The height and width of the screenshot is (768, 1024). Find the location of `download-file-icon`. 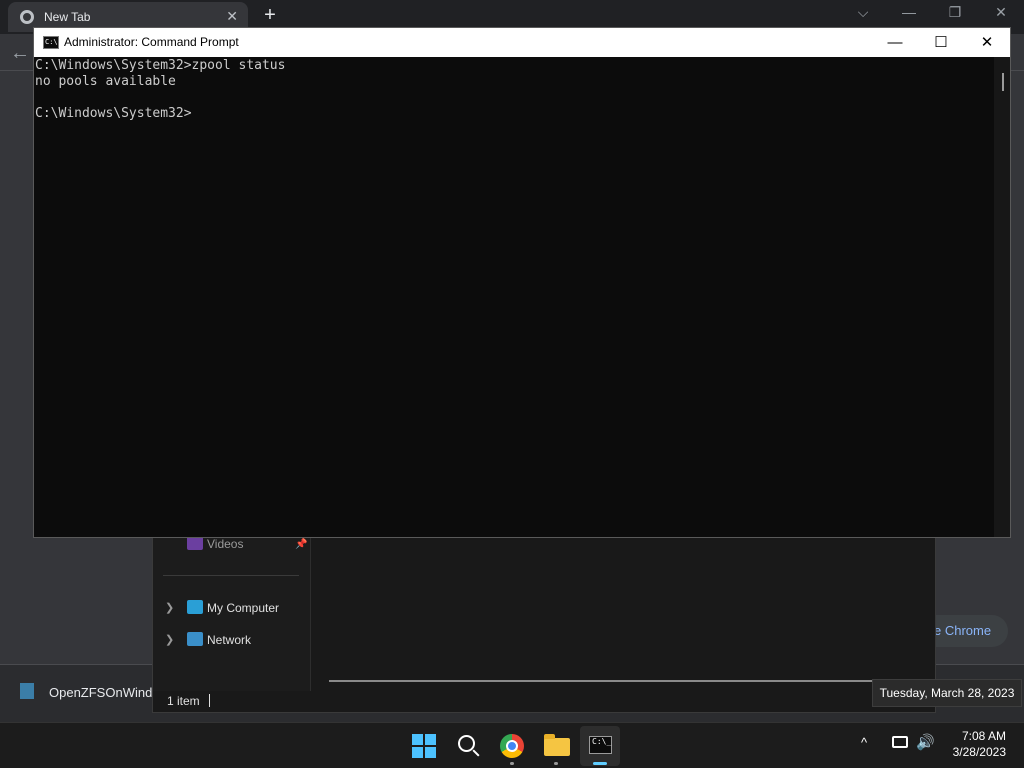

download-file-icon is located at coordinates (27, 691).